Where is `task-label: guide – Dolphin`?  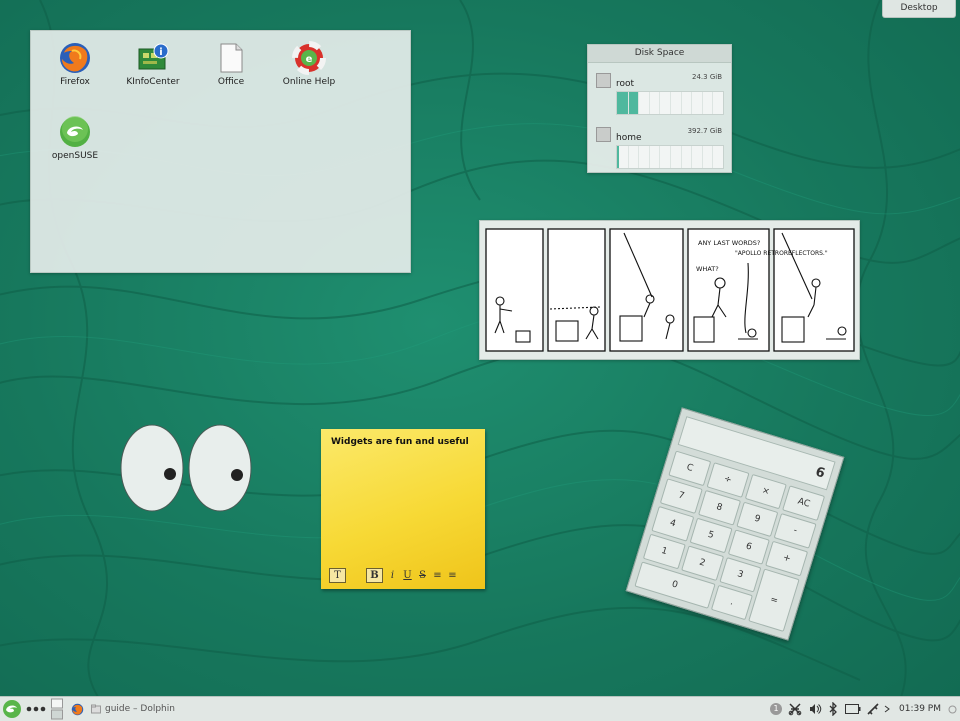
task-label: guide – Dolphin is located at coordinates (140, 709).